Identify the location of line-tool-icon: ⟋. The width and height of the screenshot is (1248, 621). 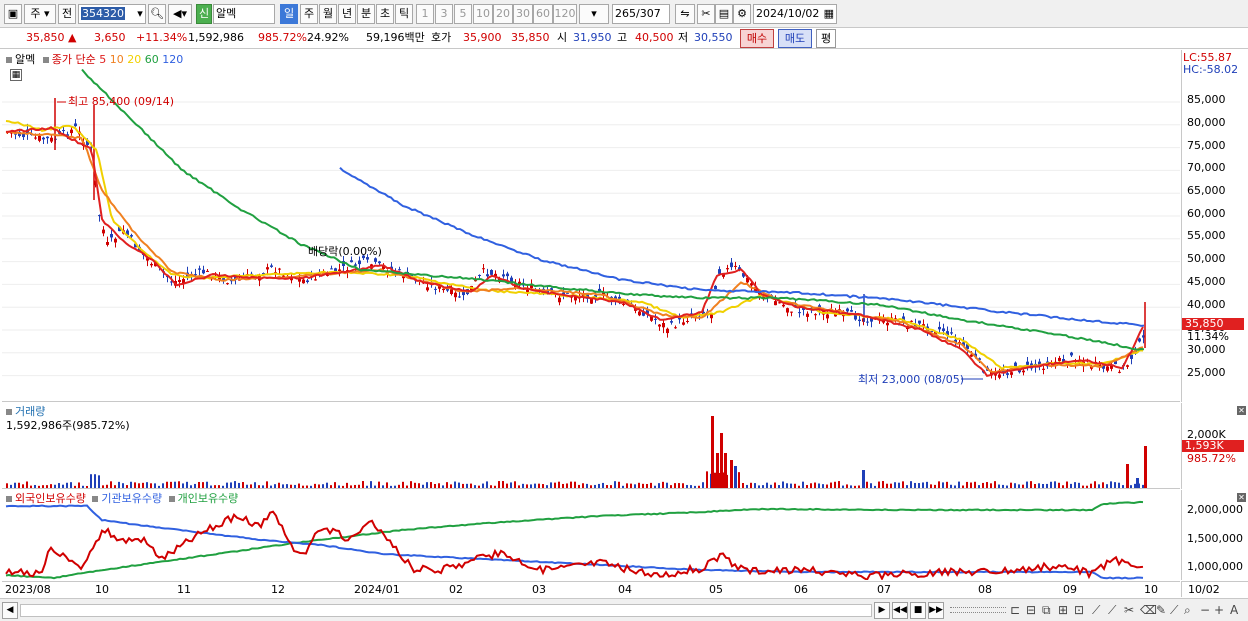
(1112, 610).